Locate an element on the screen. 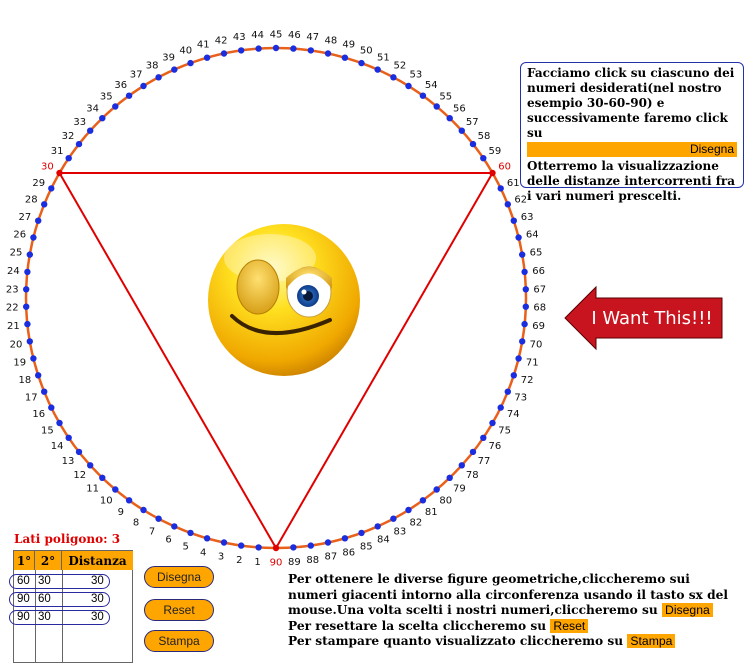 This screenshot has width=750, height=670. number-label: 86 is located at coordinates (348, 552).